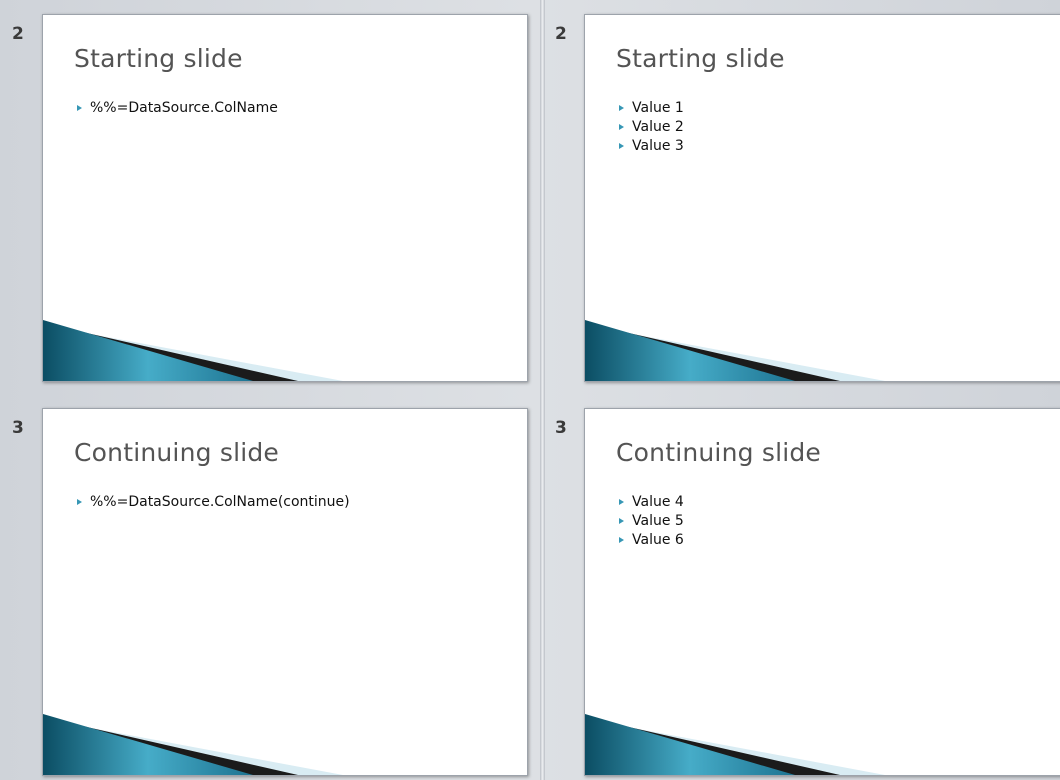 This screenshot has width=1060, height=780. I want to click on bullet-text: Value 6, so click(658, 540).